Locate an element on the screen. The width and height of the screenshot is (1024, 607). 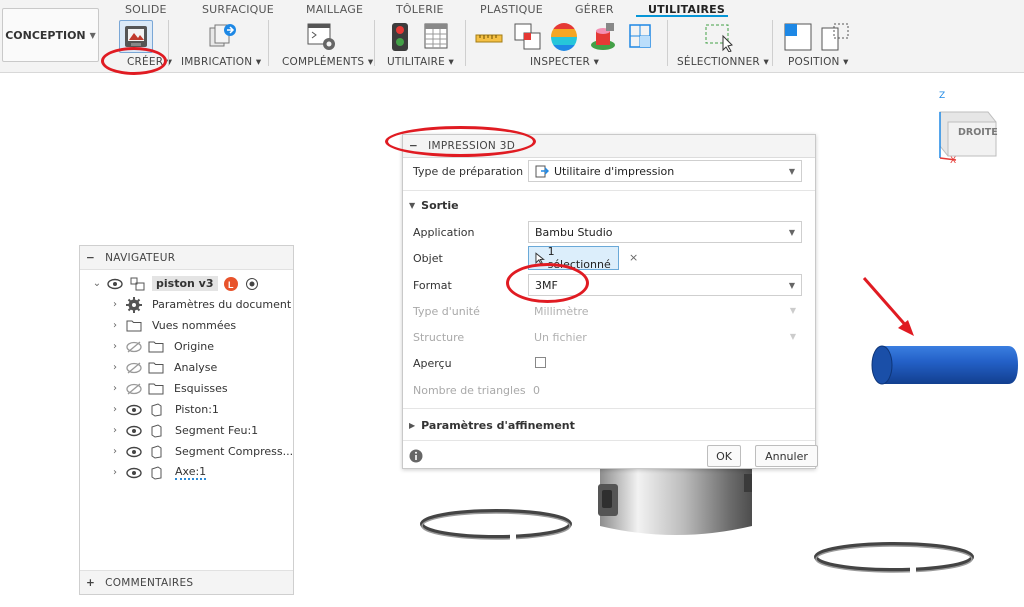
axis-x-label: X is located at coordinates (953, 161).